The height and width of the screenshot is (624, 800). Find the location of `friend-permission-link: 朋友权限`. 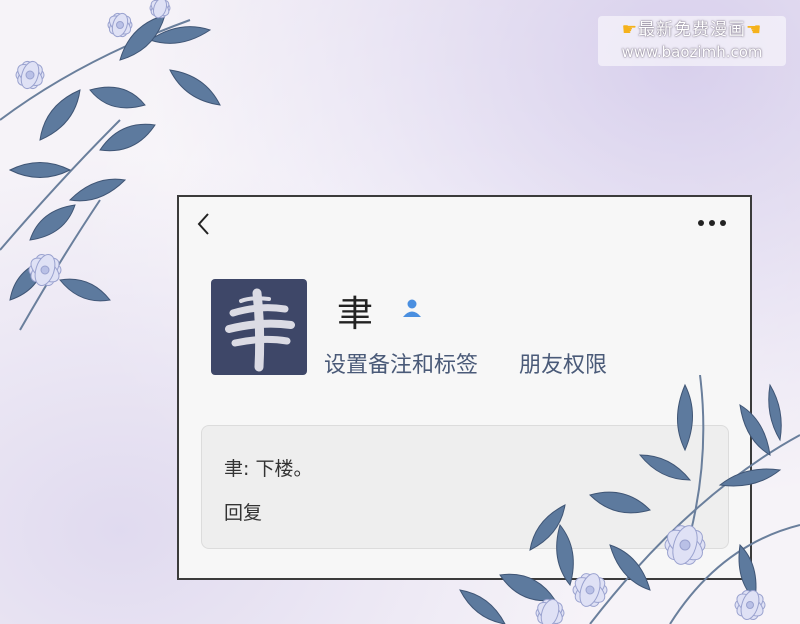

friend-permission-link: 朋友权限 is located at coordinates (563, 363).